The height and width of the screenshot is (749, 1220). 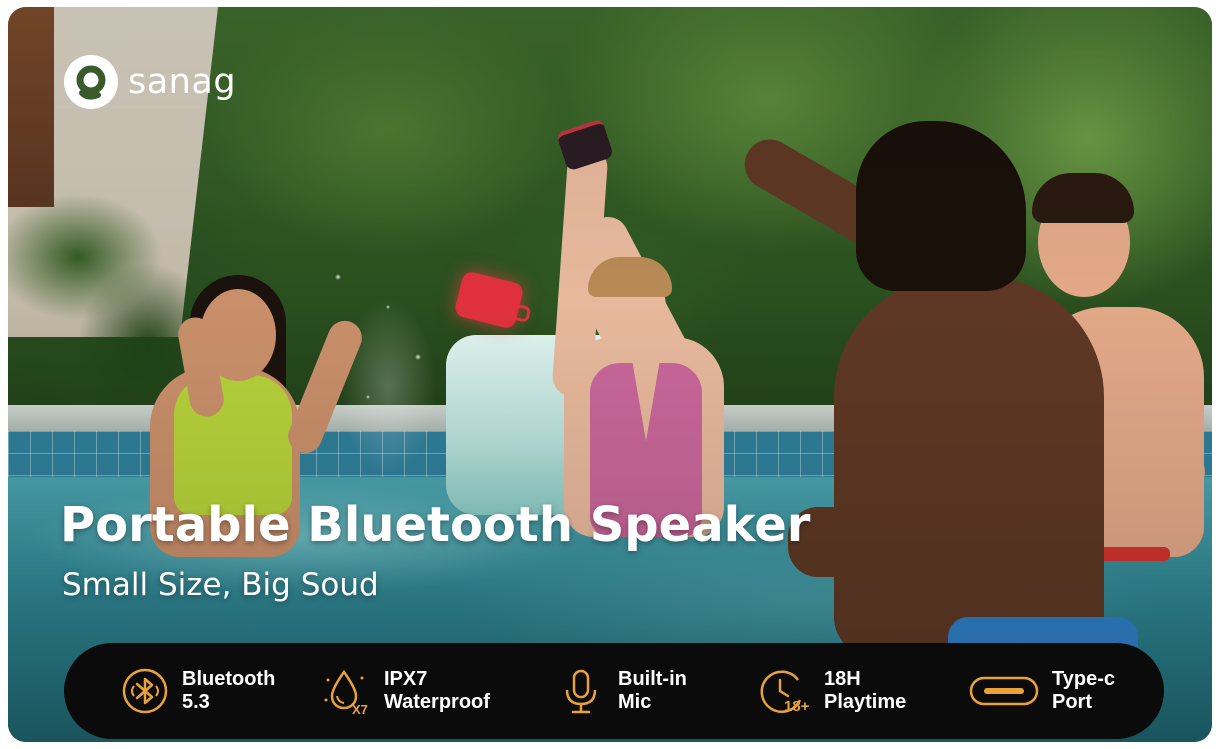 I want to click on playtime-icon-text: 18+, so click(x=797, y=706).